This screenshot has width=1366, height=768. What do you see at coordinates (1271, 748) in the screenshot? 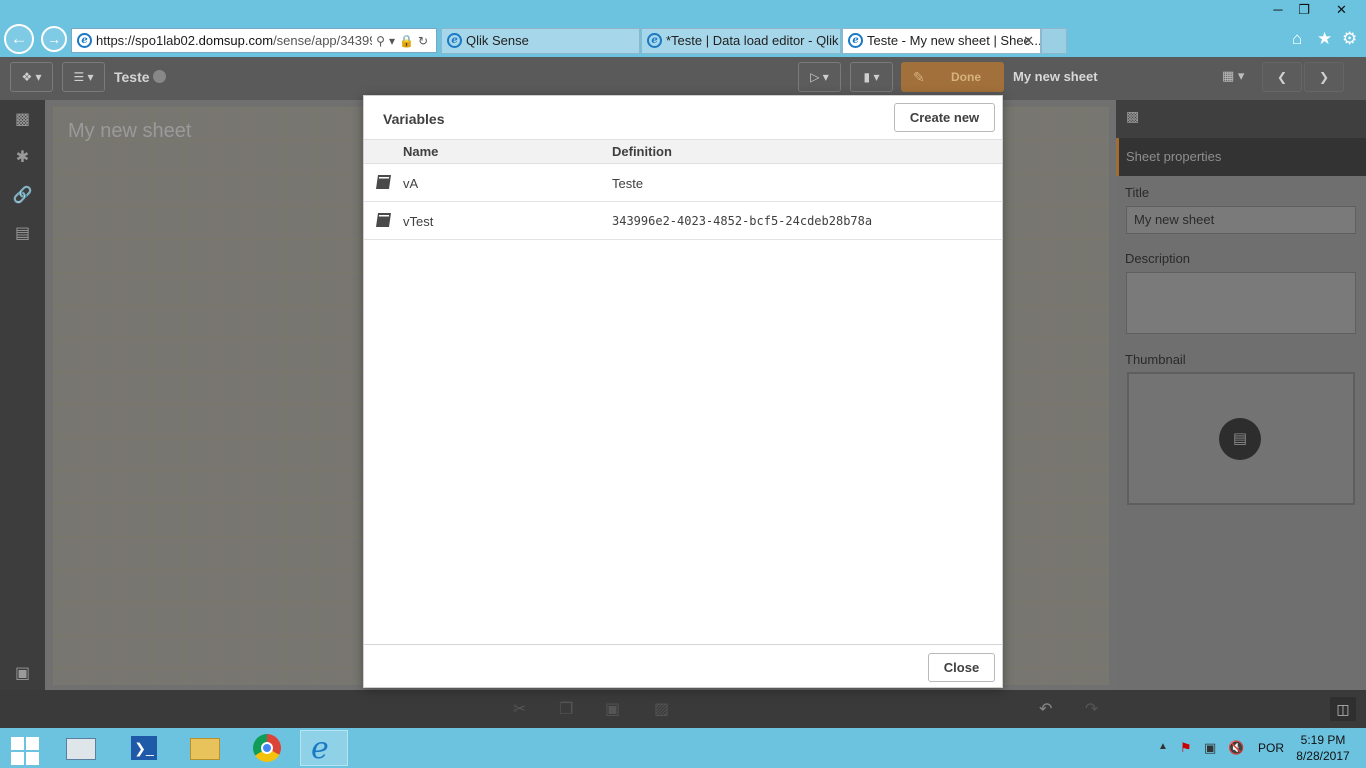
I see `input-language: POR` at bounding box center [1271, 748].